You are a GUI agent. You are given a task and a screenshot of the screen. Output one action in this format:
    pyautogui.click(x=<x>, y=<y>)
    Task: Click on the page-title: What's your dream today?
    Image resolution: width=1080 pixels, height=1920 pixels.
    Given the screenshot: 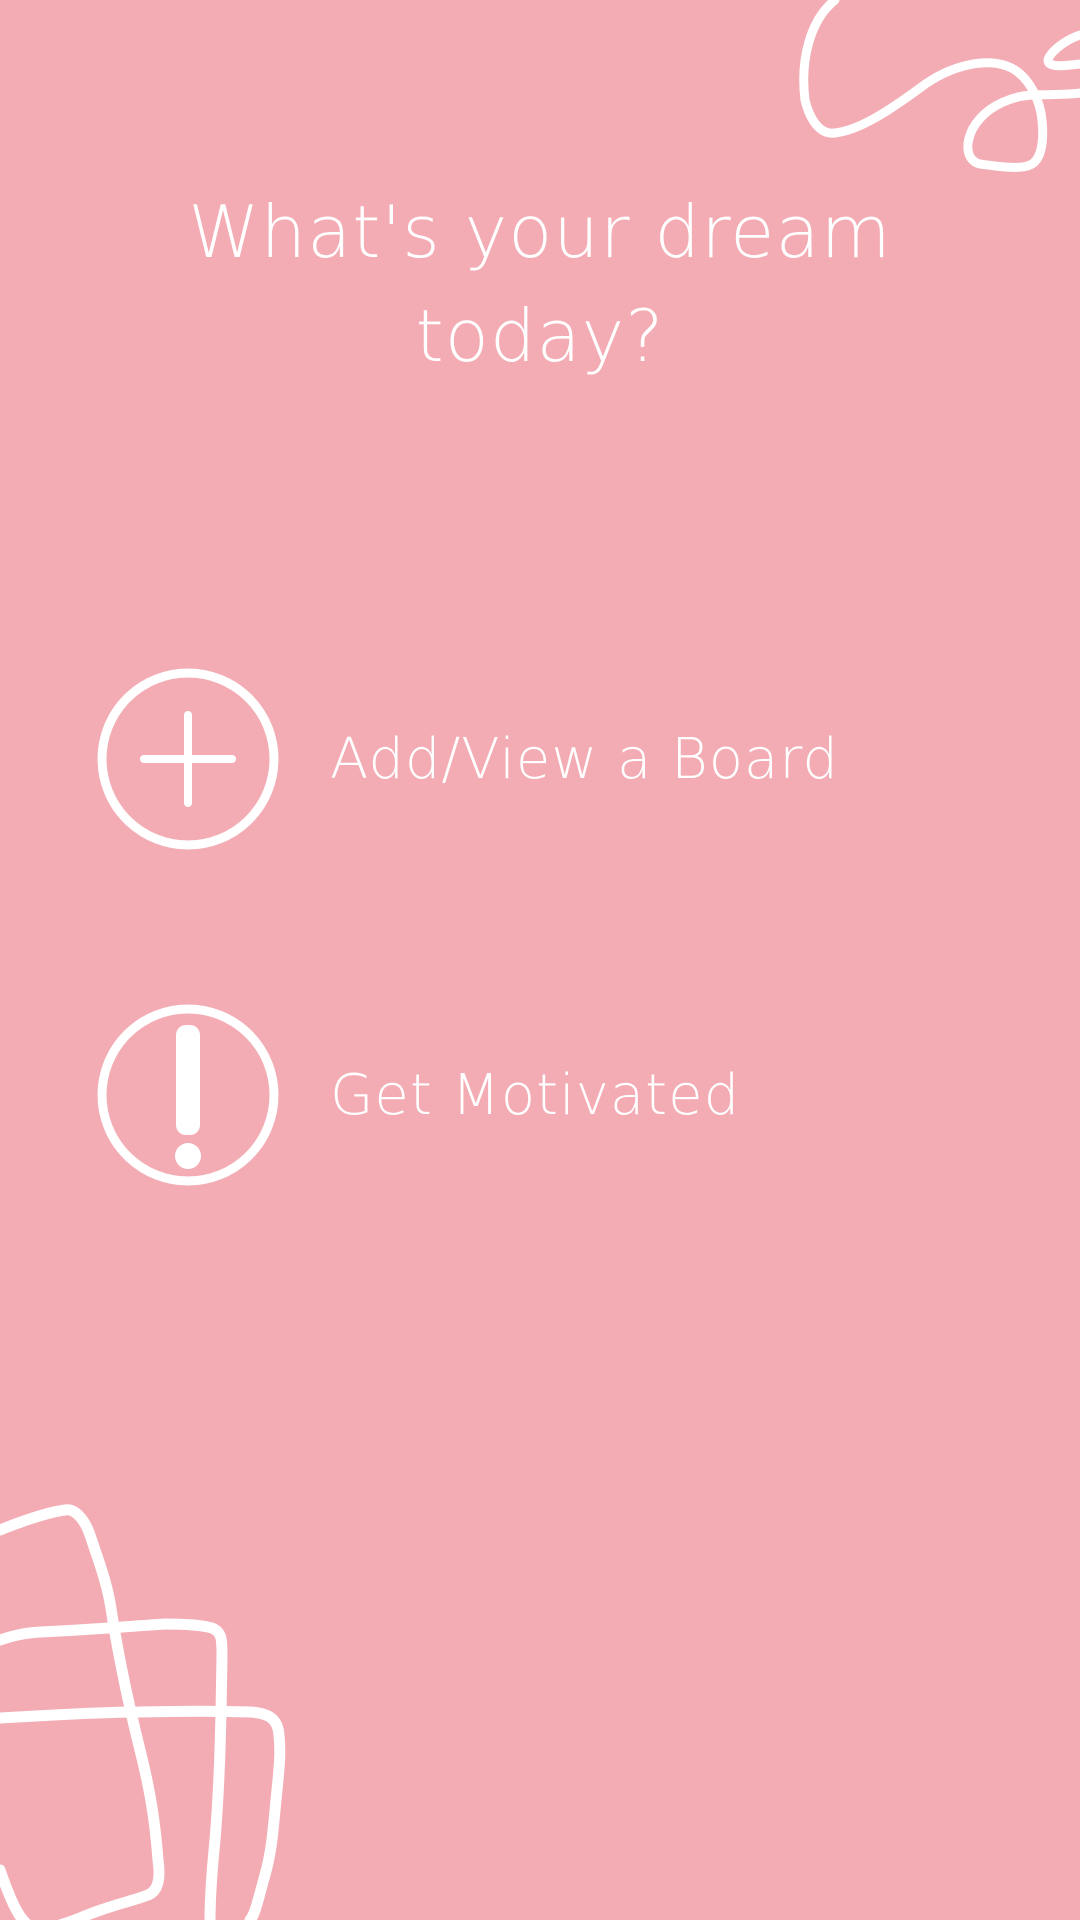 What is the action you would take?
    pyautogui.click(x=540, y=284)
    